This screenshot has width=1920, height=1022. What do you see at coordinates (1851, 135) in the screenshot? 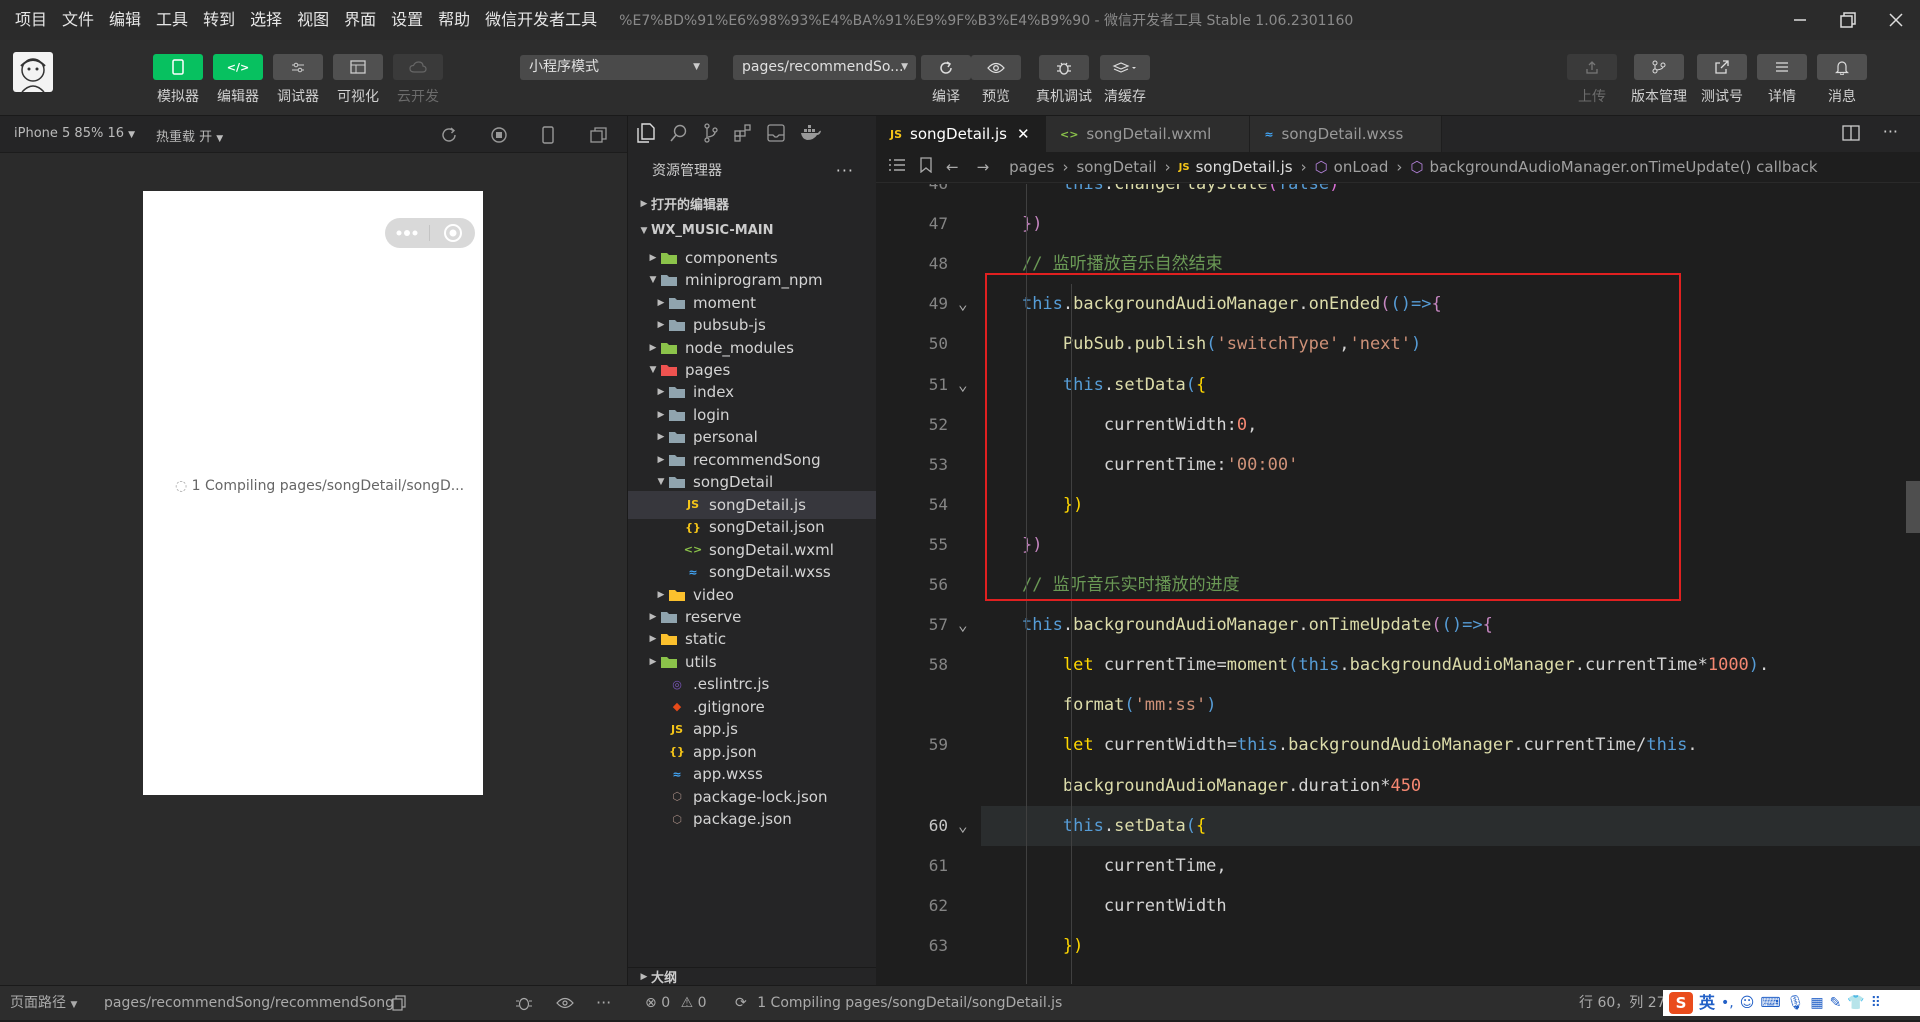
I see `split-editor-icon` at bounding box center [1851, 135].